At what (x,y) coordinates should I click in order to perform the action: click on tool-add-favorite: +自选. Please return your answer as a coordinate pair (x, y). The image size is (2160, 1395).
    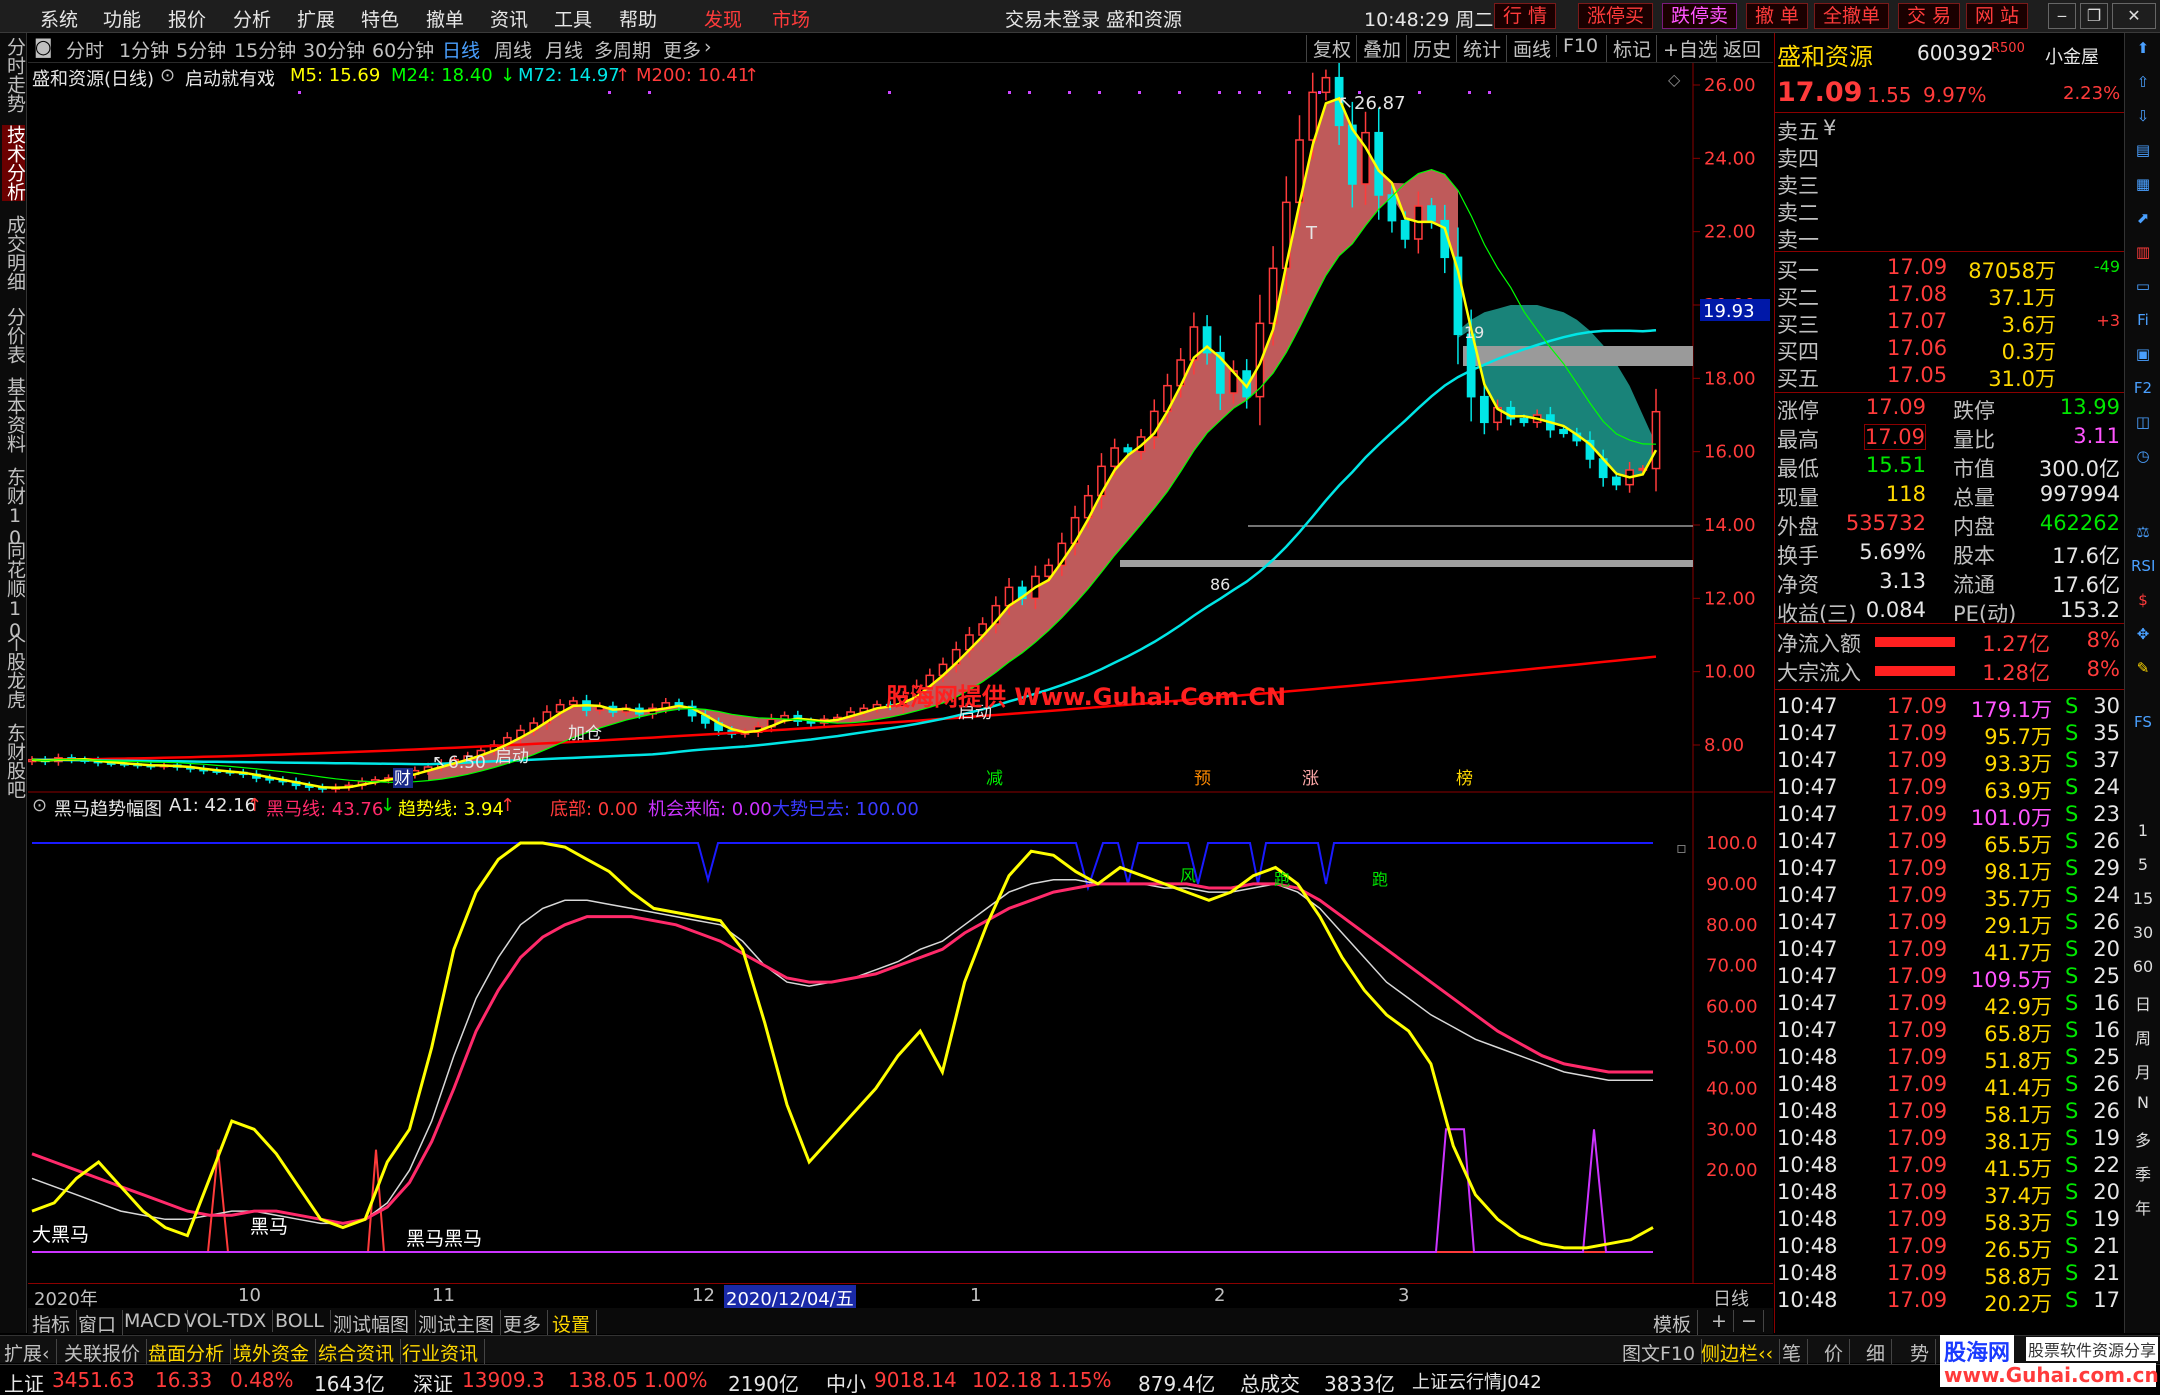
    Looking at the image, I should click on (1686, 48).